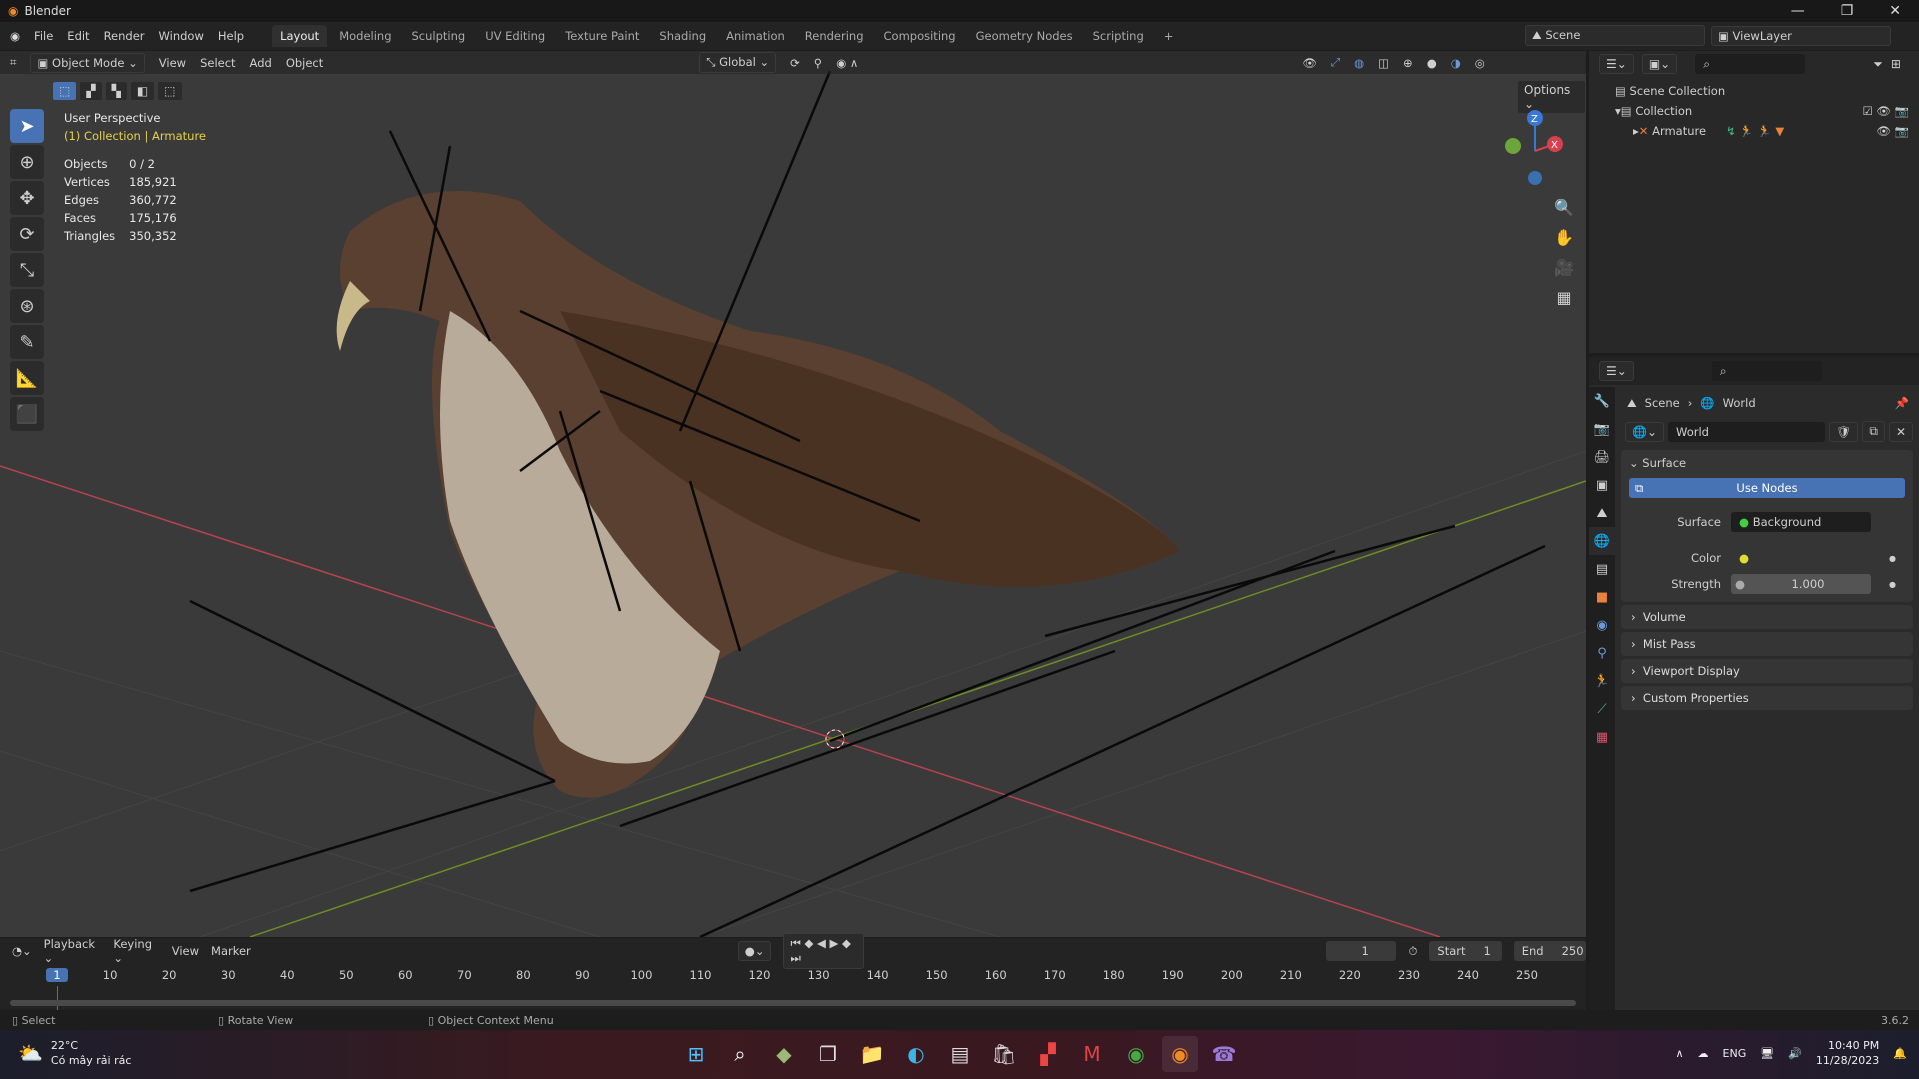 This screenshot has height=1079, width=1919. I want to click on tab-texture-paint: Texture Paint, so click(602, 36).